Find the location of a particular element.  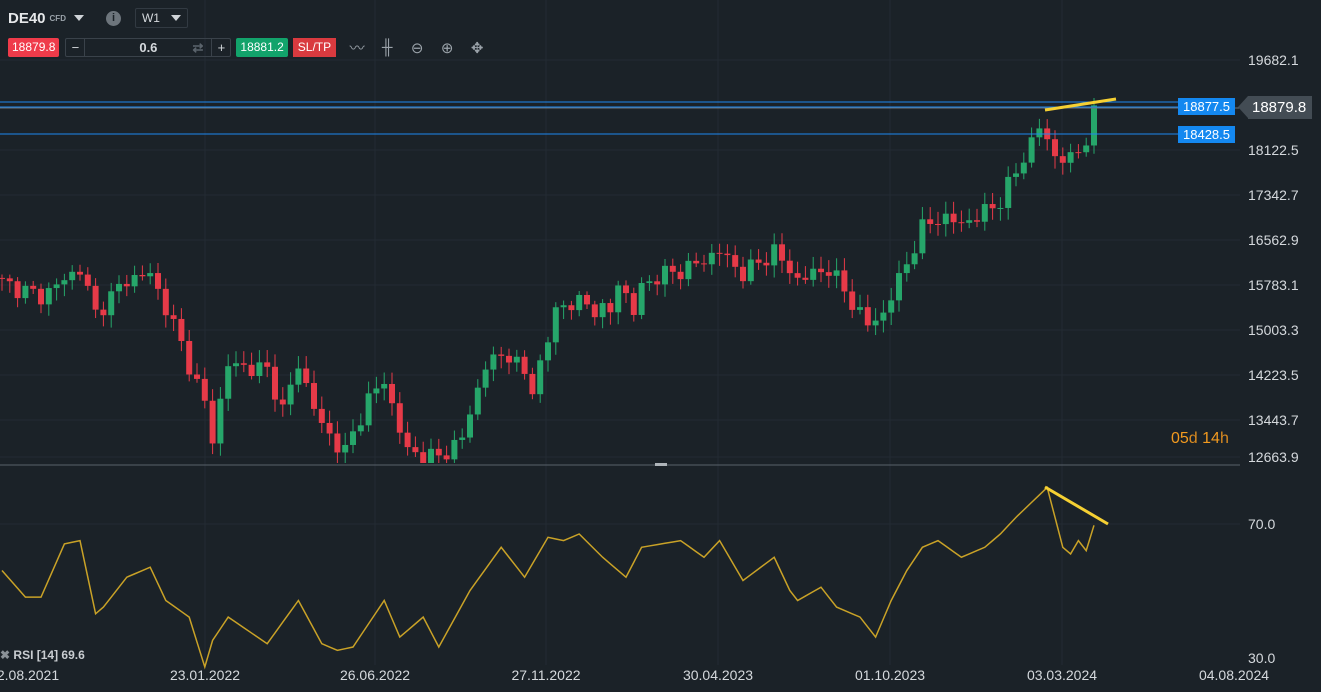

date-tick: 04.08.2024 is located at coordinates (1234, 675).